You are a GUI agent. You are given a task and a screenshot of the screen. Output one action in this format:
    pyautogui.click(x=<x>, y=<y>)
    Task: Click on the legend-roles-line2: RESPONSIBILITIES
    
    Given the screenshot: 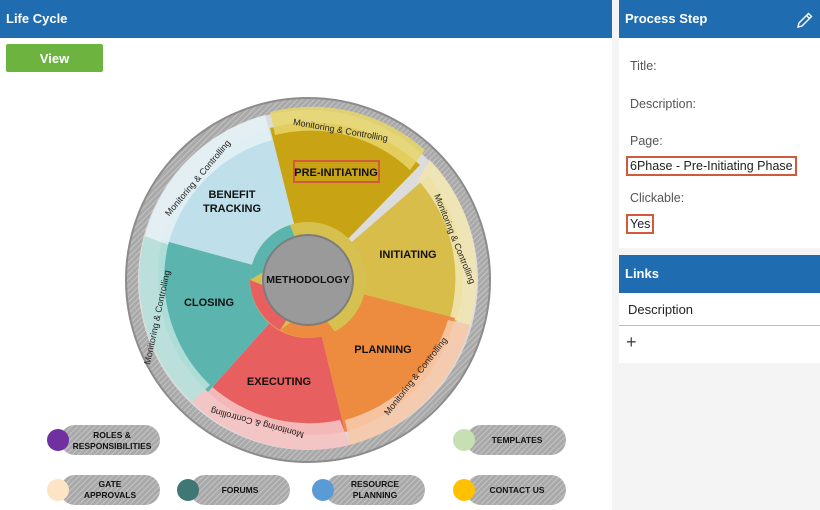 What is the action you would take?
    pyautogui.click(x=112, y=446)
    